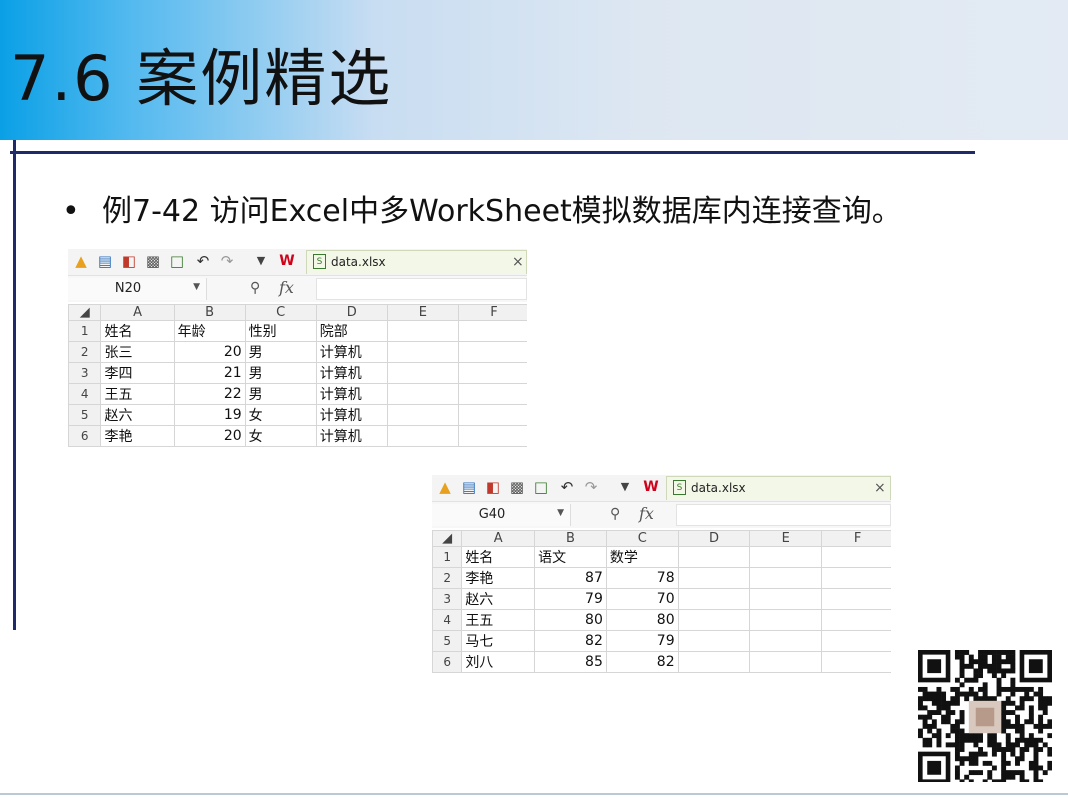 This screenshot has width=1068, height=799. I want to click on cell: 87, so click(570, 578).